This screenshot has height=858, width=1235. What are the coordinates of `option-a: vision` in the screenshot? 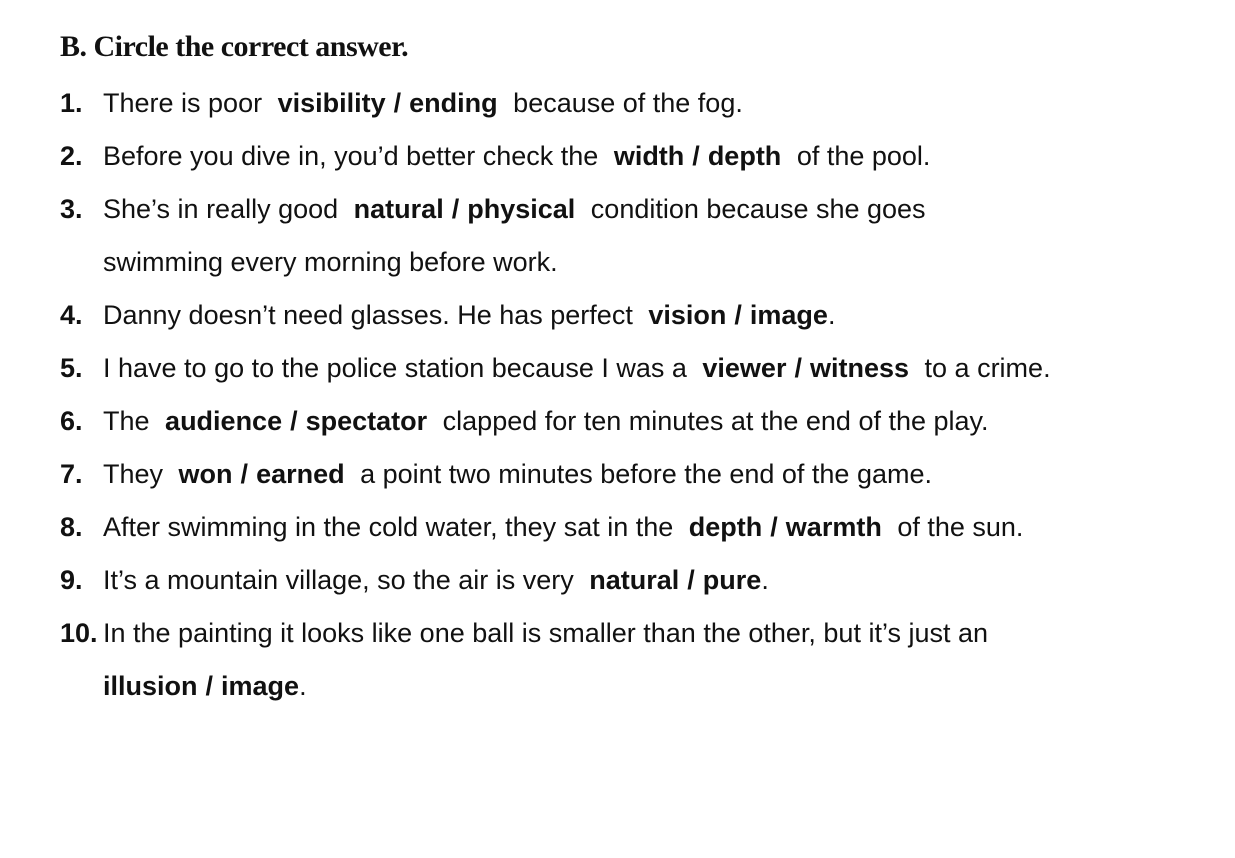 It's located at (687, 315).